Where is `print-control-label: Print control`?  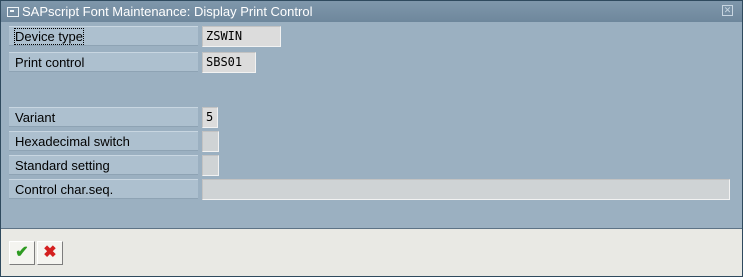
print-control-label: Print control is located at coordinates (103, 62).